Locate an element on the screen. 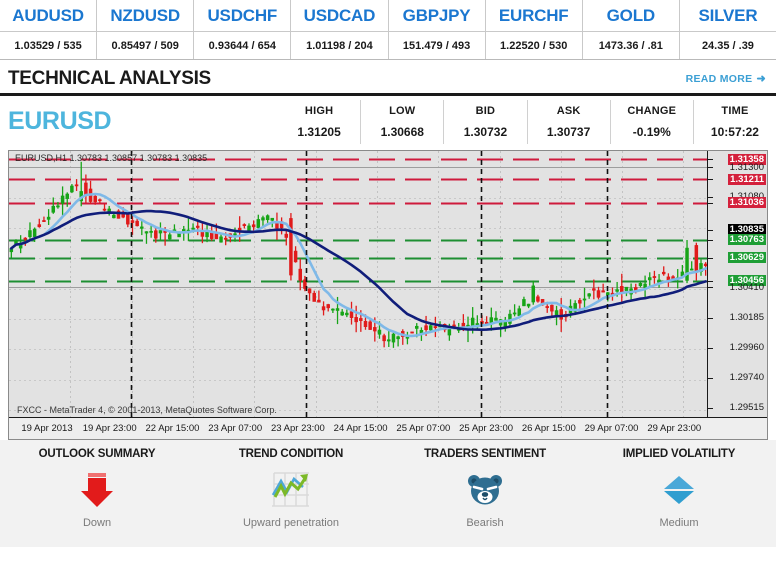 This screenshot has width=776, height=587. ticker-price: 151.479 / 493 is located at coordinates (436, 45).